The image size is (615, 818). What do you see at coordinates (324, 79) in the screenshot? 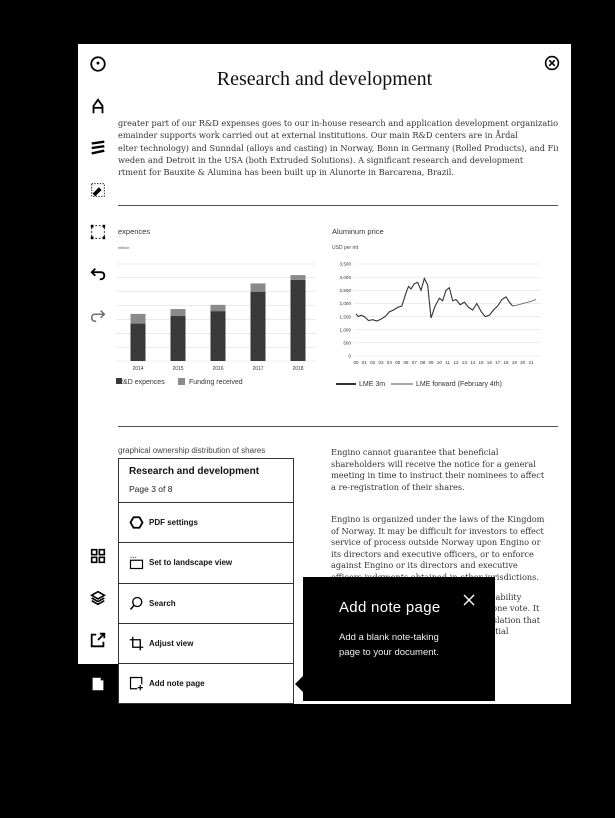
I see `page-title: Research and development` at bounding box center [324, 79].